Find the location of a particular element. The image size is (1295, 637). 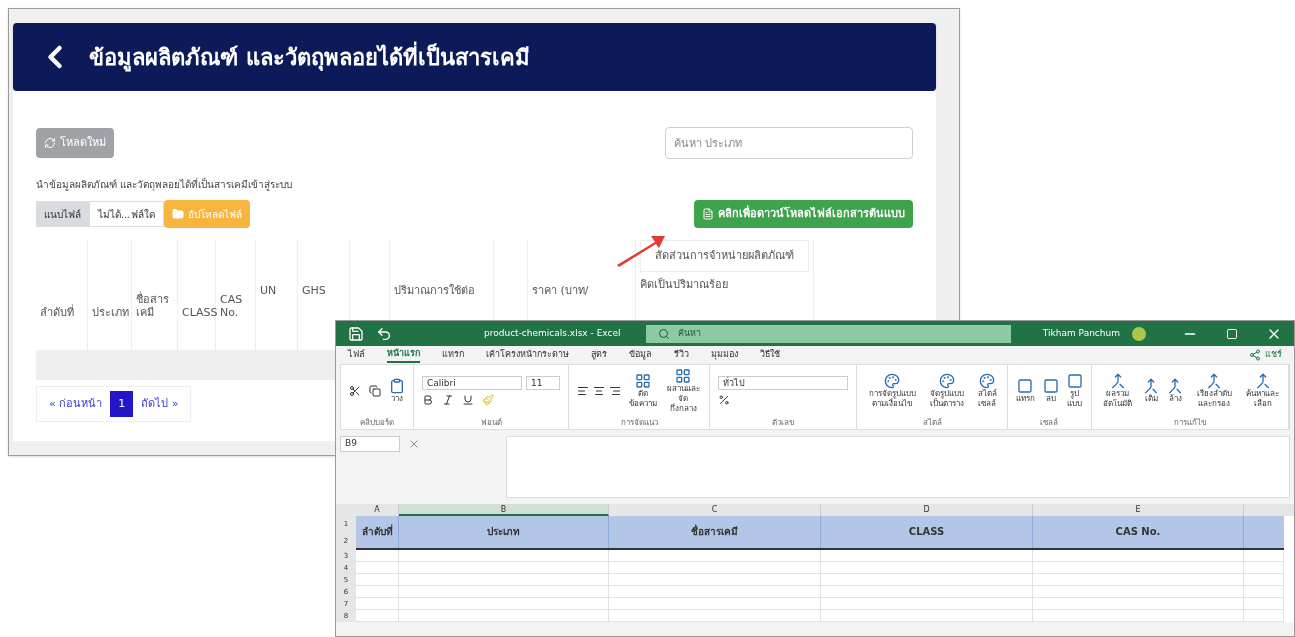

ribbon-group-label: ฟอนต์ is located at coordinates (491, 423).